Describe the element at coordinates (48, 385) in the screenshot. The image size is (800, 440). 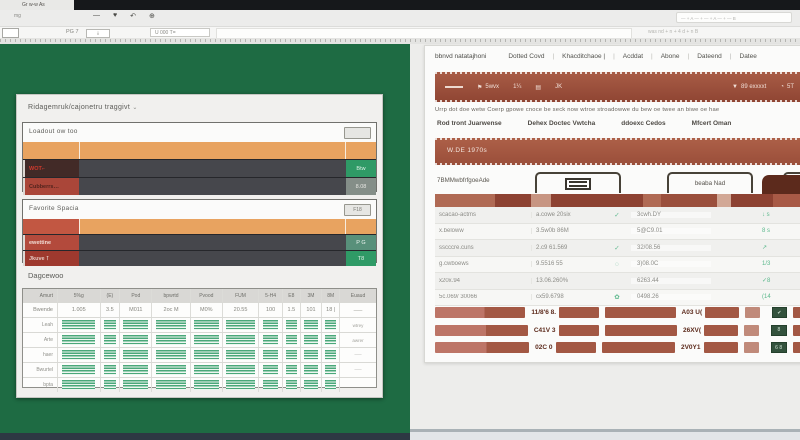
I see `row-label: bpta` at that location.